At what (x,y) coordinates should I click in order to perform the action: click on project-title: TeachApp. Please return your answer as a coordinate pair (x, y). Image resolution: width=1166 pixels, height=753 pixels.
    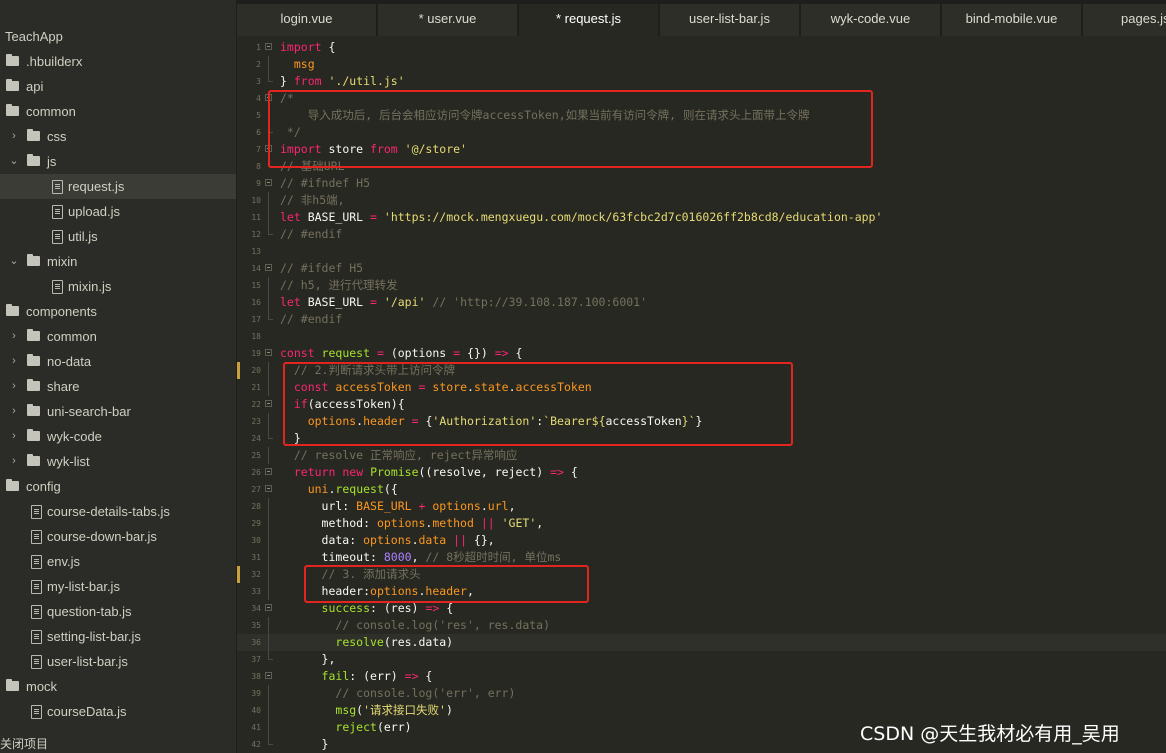
    Looking at the image, I should click on (34, 37).